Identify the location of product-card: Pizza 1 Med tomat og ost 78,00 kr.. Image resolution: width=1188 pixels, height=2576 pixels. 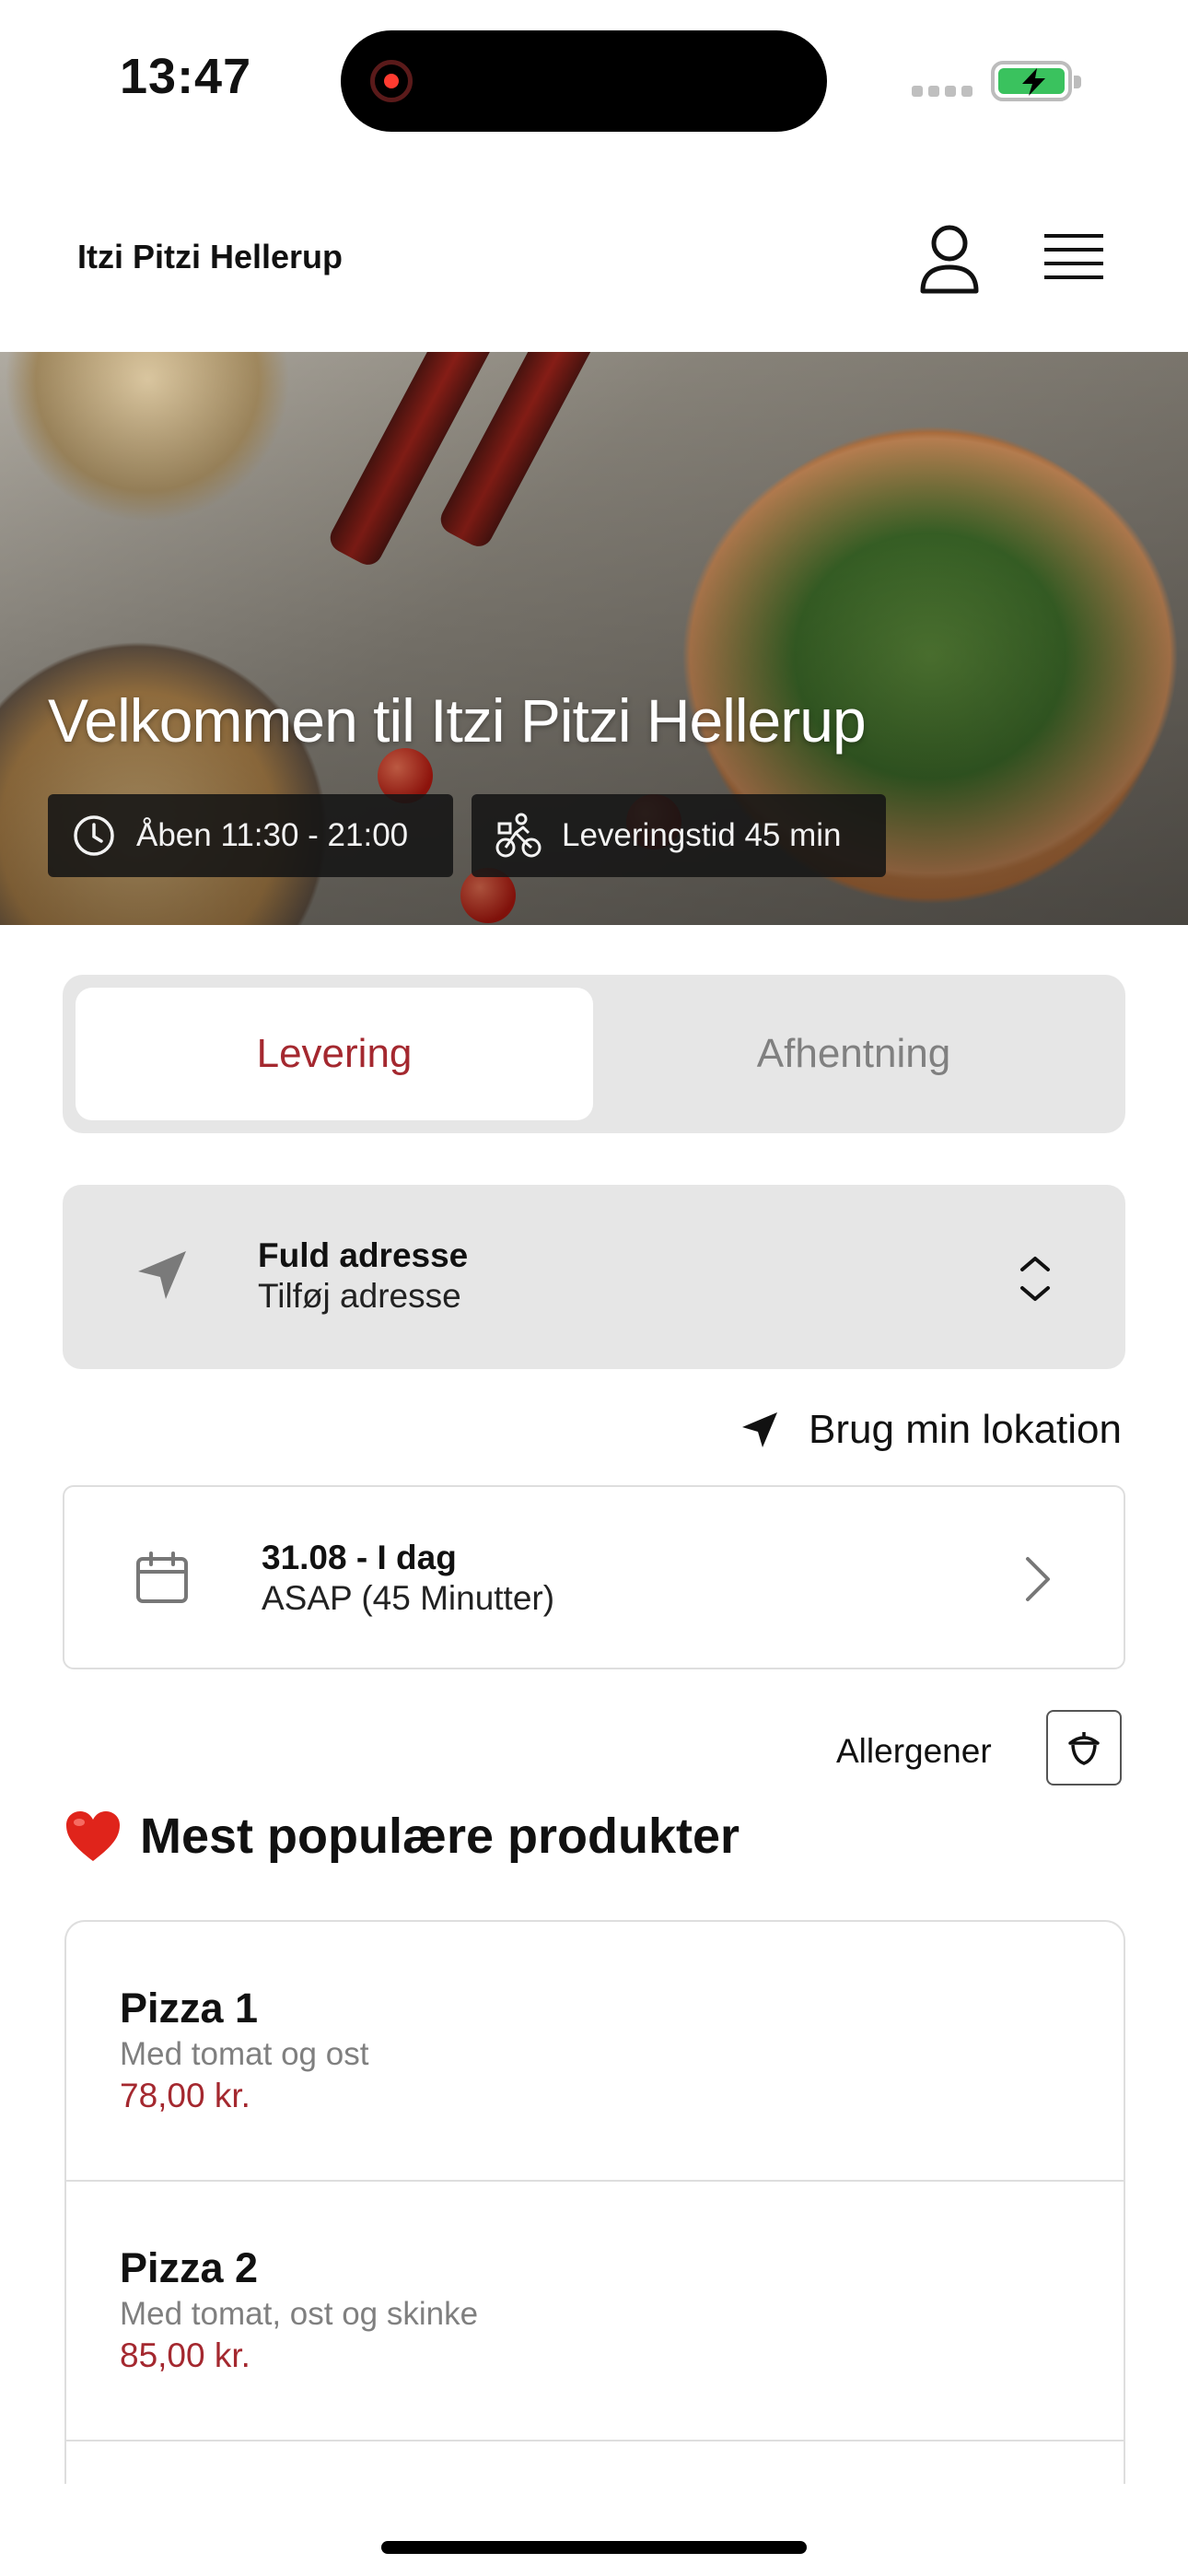
(595, 2052).